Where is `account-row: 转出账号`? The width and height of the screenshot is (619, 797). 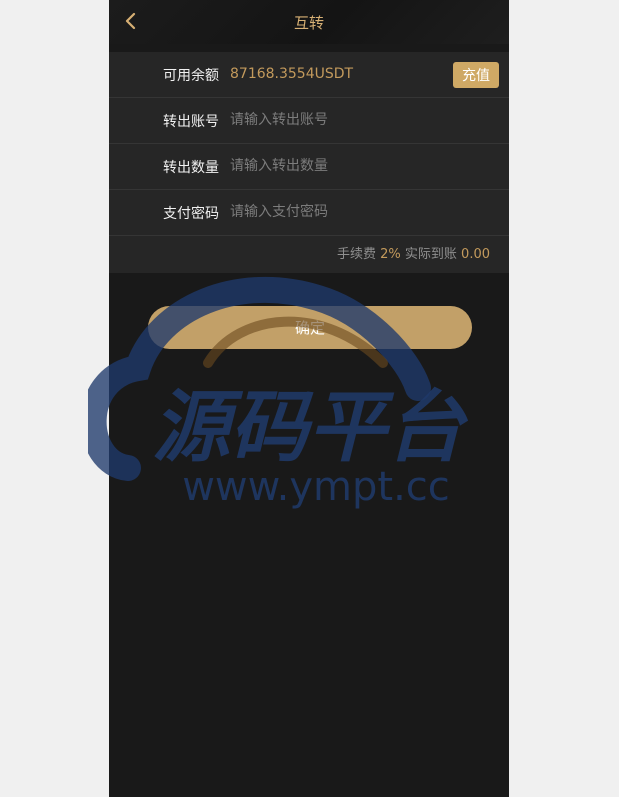 account-row: 转出账号 is located at coordinates (309, 121).